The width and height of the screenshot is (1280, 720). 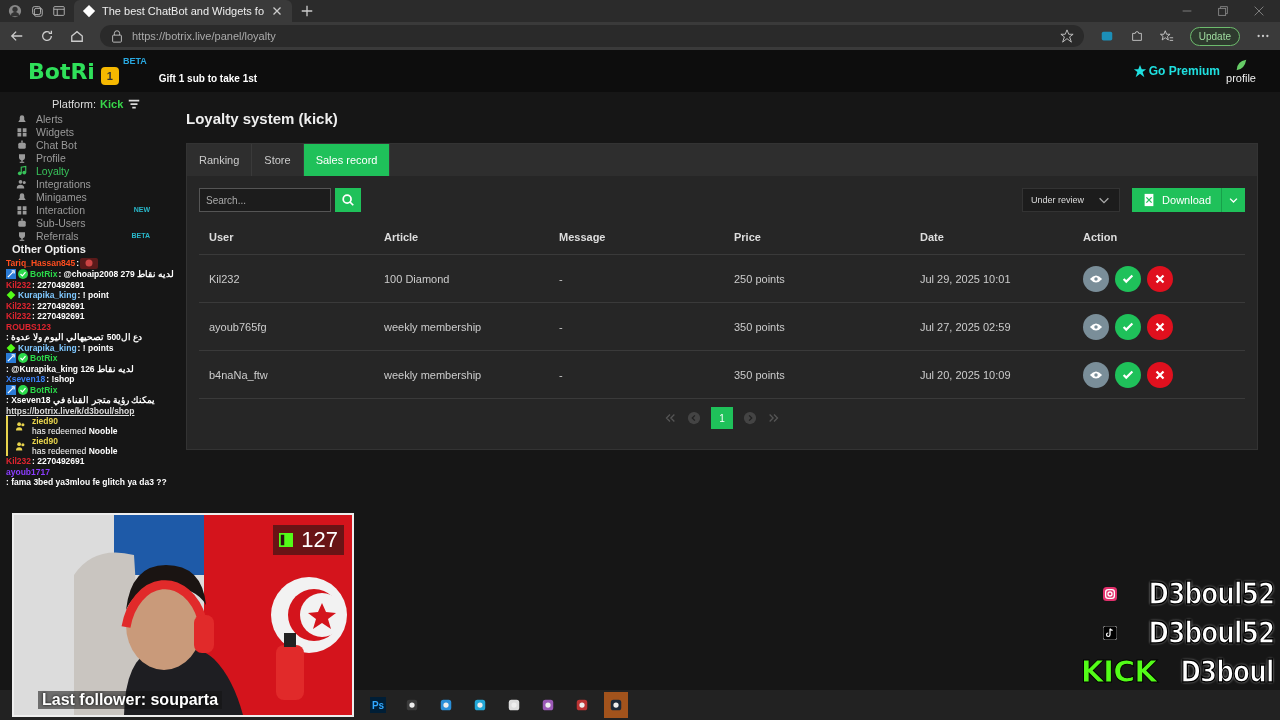 What do you see at coordinates (37, 11) in the screenshot?
I see `workspaces-icon` at bounding box center [37, 11].